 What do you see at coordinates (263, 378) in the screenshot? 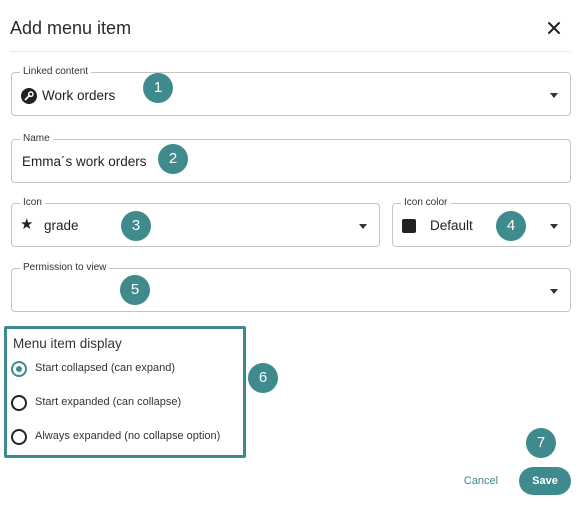
I see `callout-badge-6: 6` at bounding box center [263, 378].